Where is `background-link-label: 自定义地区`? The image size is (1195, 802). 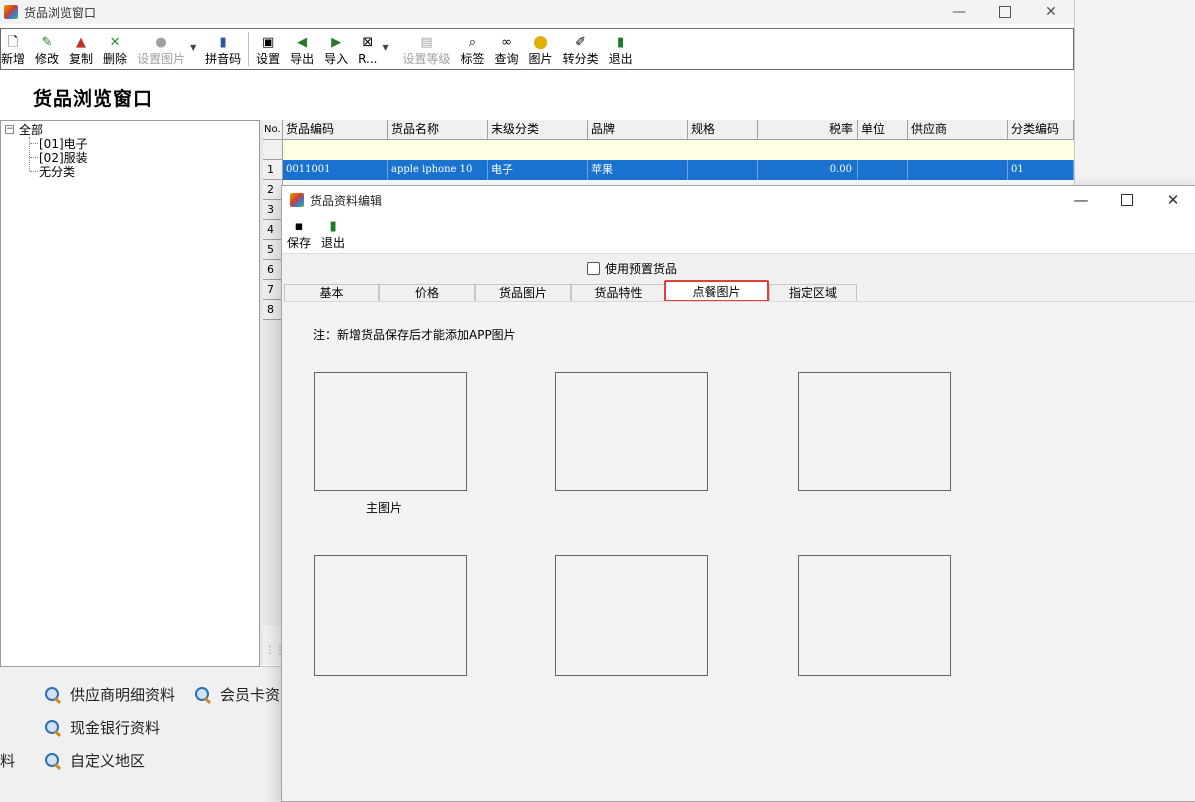 background-link-label: 自定义地区 is located at coordinates (108, 761).